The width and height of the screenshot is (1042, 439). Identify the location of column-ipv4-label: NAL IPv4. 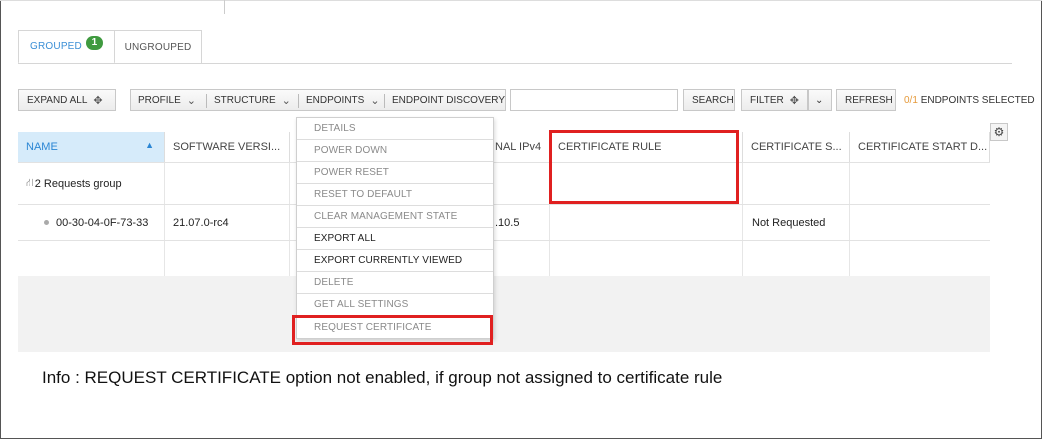
(518, 147).